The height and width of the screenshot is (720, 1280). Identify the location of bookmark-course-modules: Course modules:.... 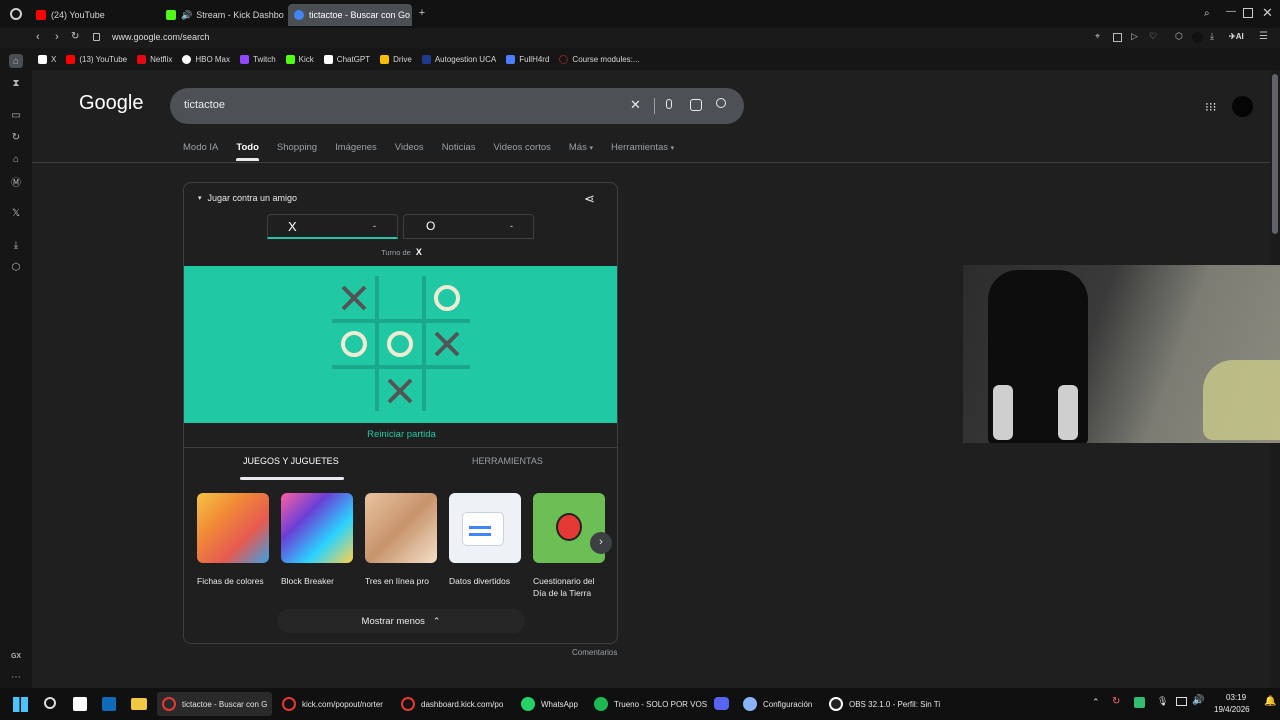
(599, 59).